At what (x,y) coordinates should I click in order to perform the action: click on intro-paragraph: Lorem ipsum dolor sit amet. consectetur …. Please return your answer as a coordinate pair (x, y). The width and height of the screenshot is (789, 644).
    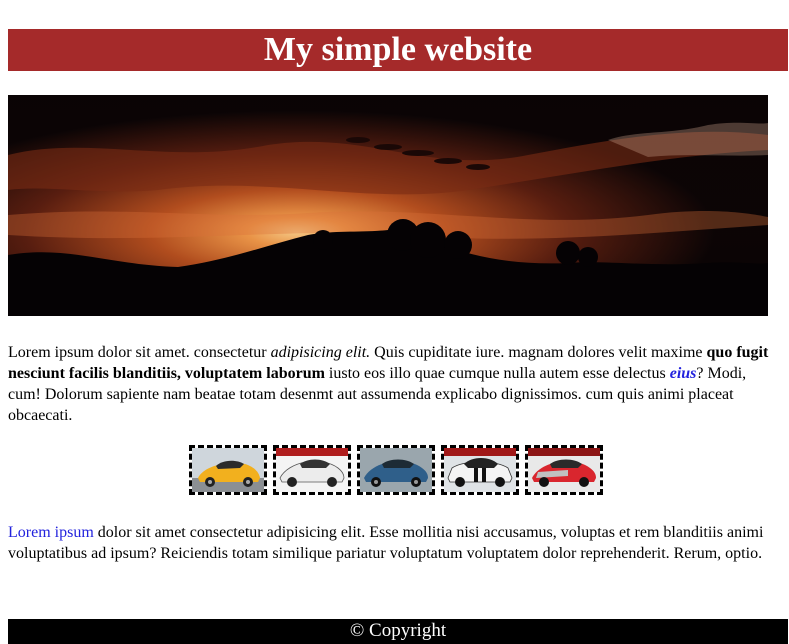
    Looking at the image, I should click on (389, 384).